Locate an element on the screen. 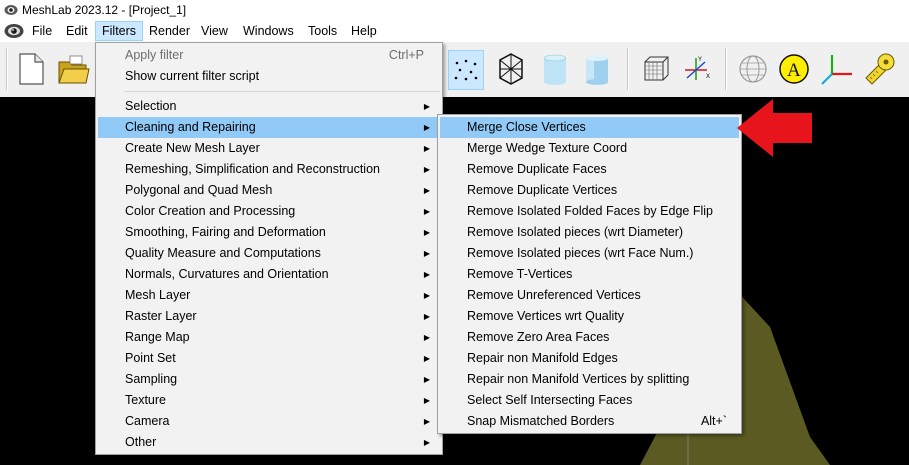  sphere-grid-icon is located at coordinates (753, 69).